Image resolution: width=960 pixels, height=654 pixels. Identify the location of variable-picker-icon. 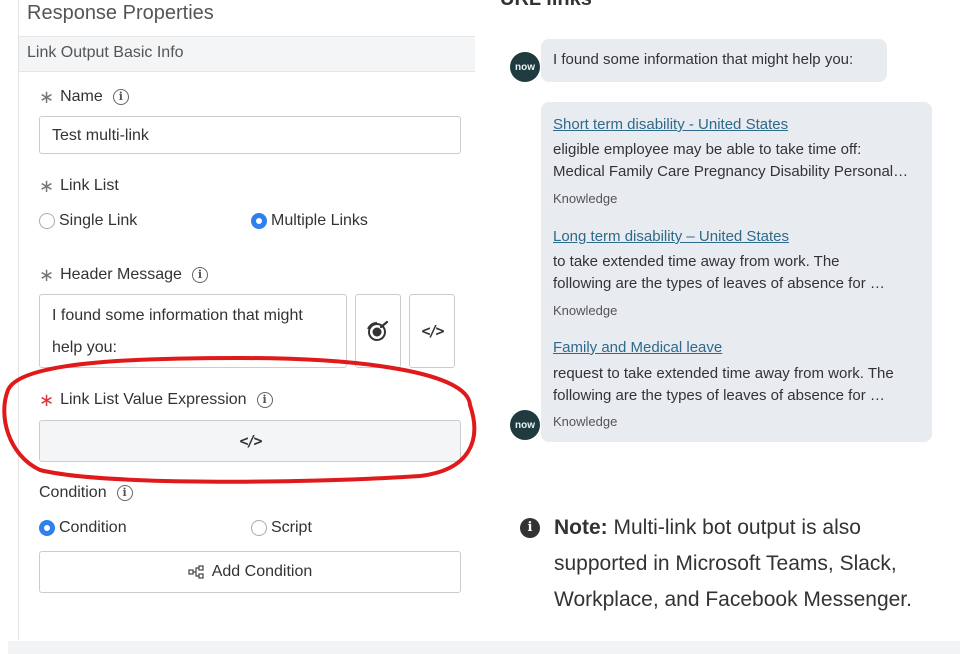
(378, 330).